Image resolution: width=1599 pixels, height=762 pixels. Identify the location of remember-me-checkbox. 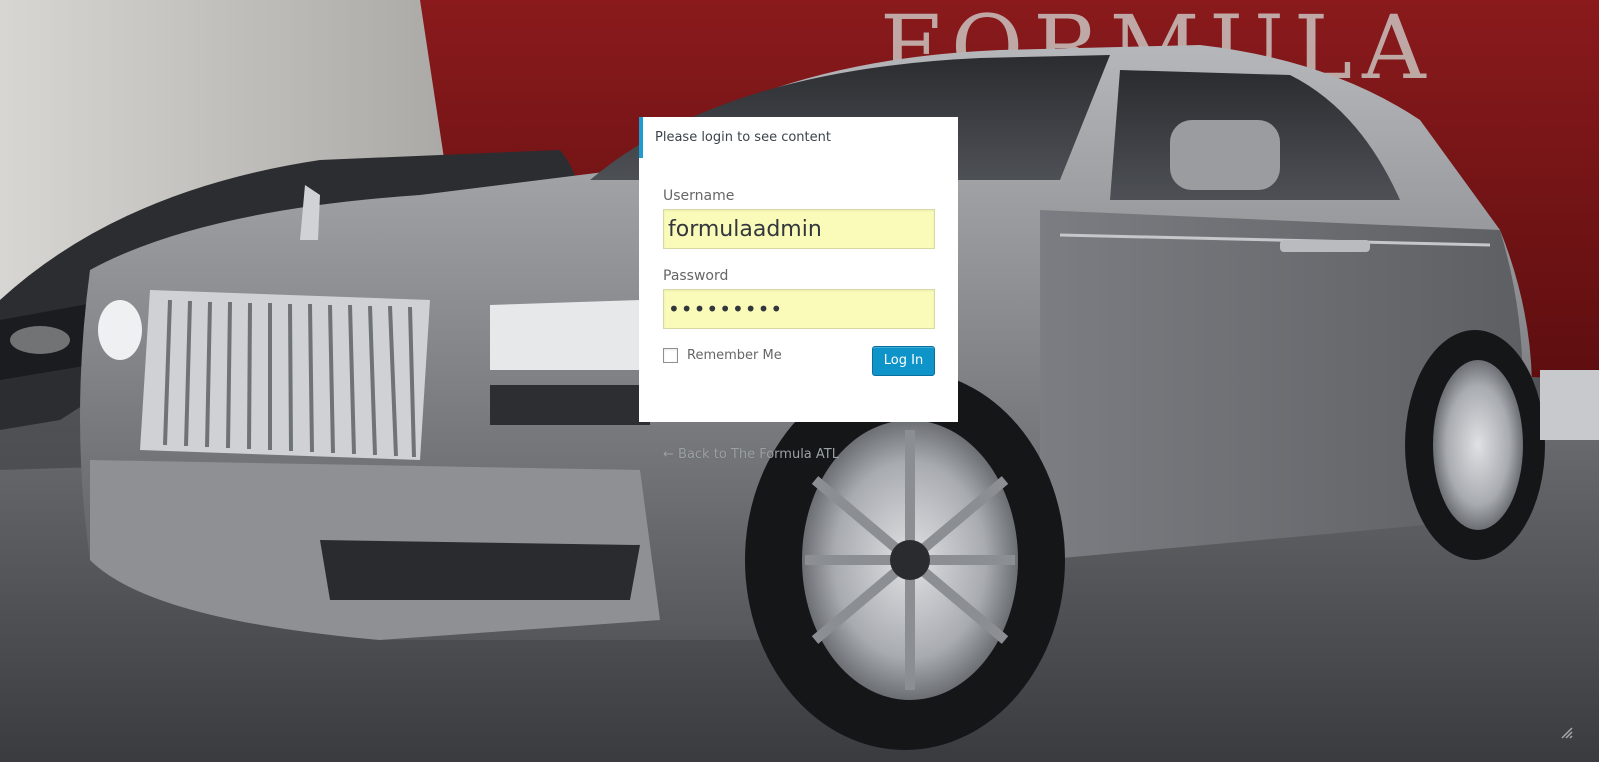
(670, 355).